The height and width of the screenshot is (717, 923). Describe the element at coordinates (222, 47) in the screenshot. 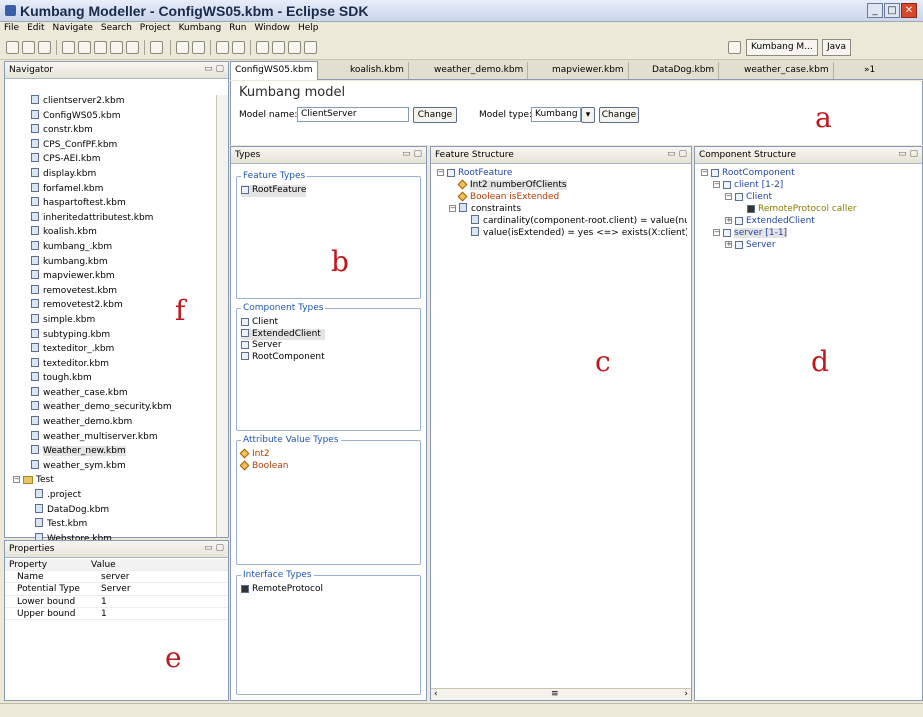

I see `pencil-icon` at that location.